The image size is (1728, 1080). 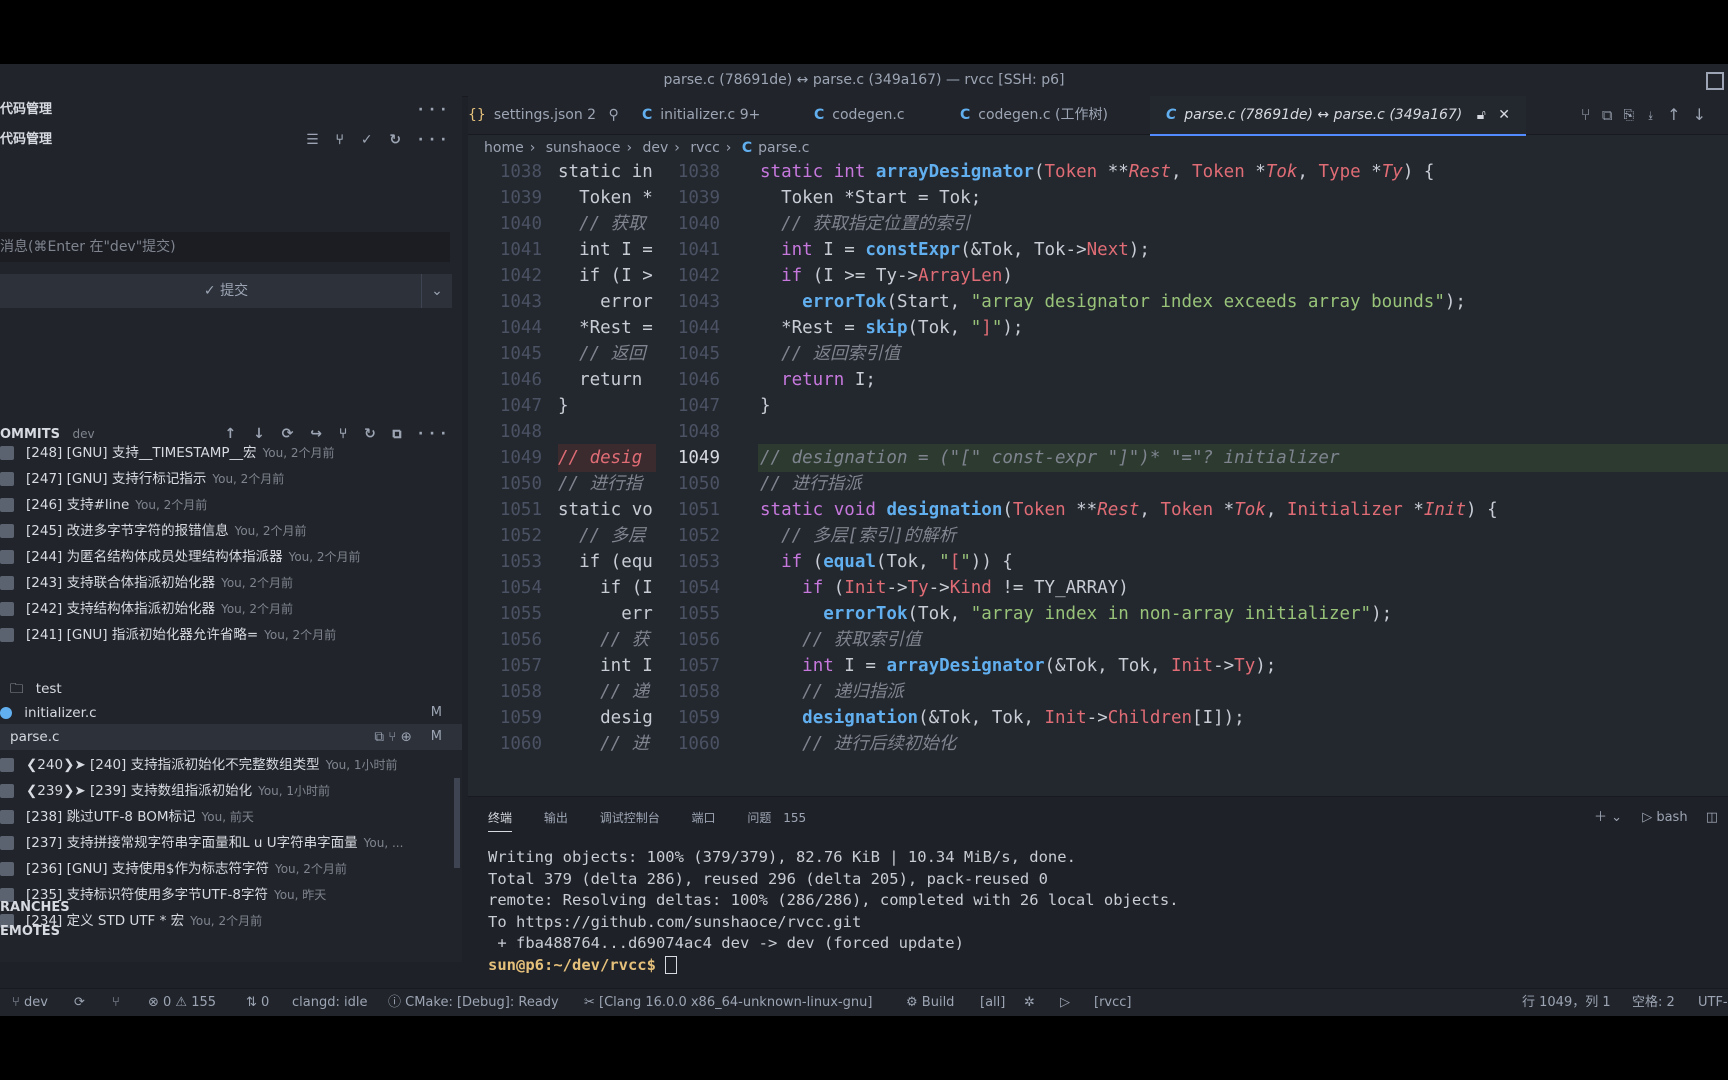 I want to click on branches-header: RANCHES, so click(x=231, y=908).